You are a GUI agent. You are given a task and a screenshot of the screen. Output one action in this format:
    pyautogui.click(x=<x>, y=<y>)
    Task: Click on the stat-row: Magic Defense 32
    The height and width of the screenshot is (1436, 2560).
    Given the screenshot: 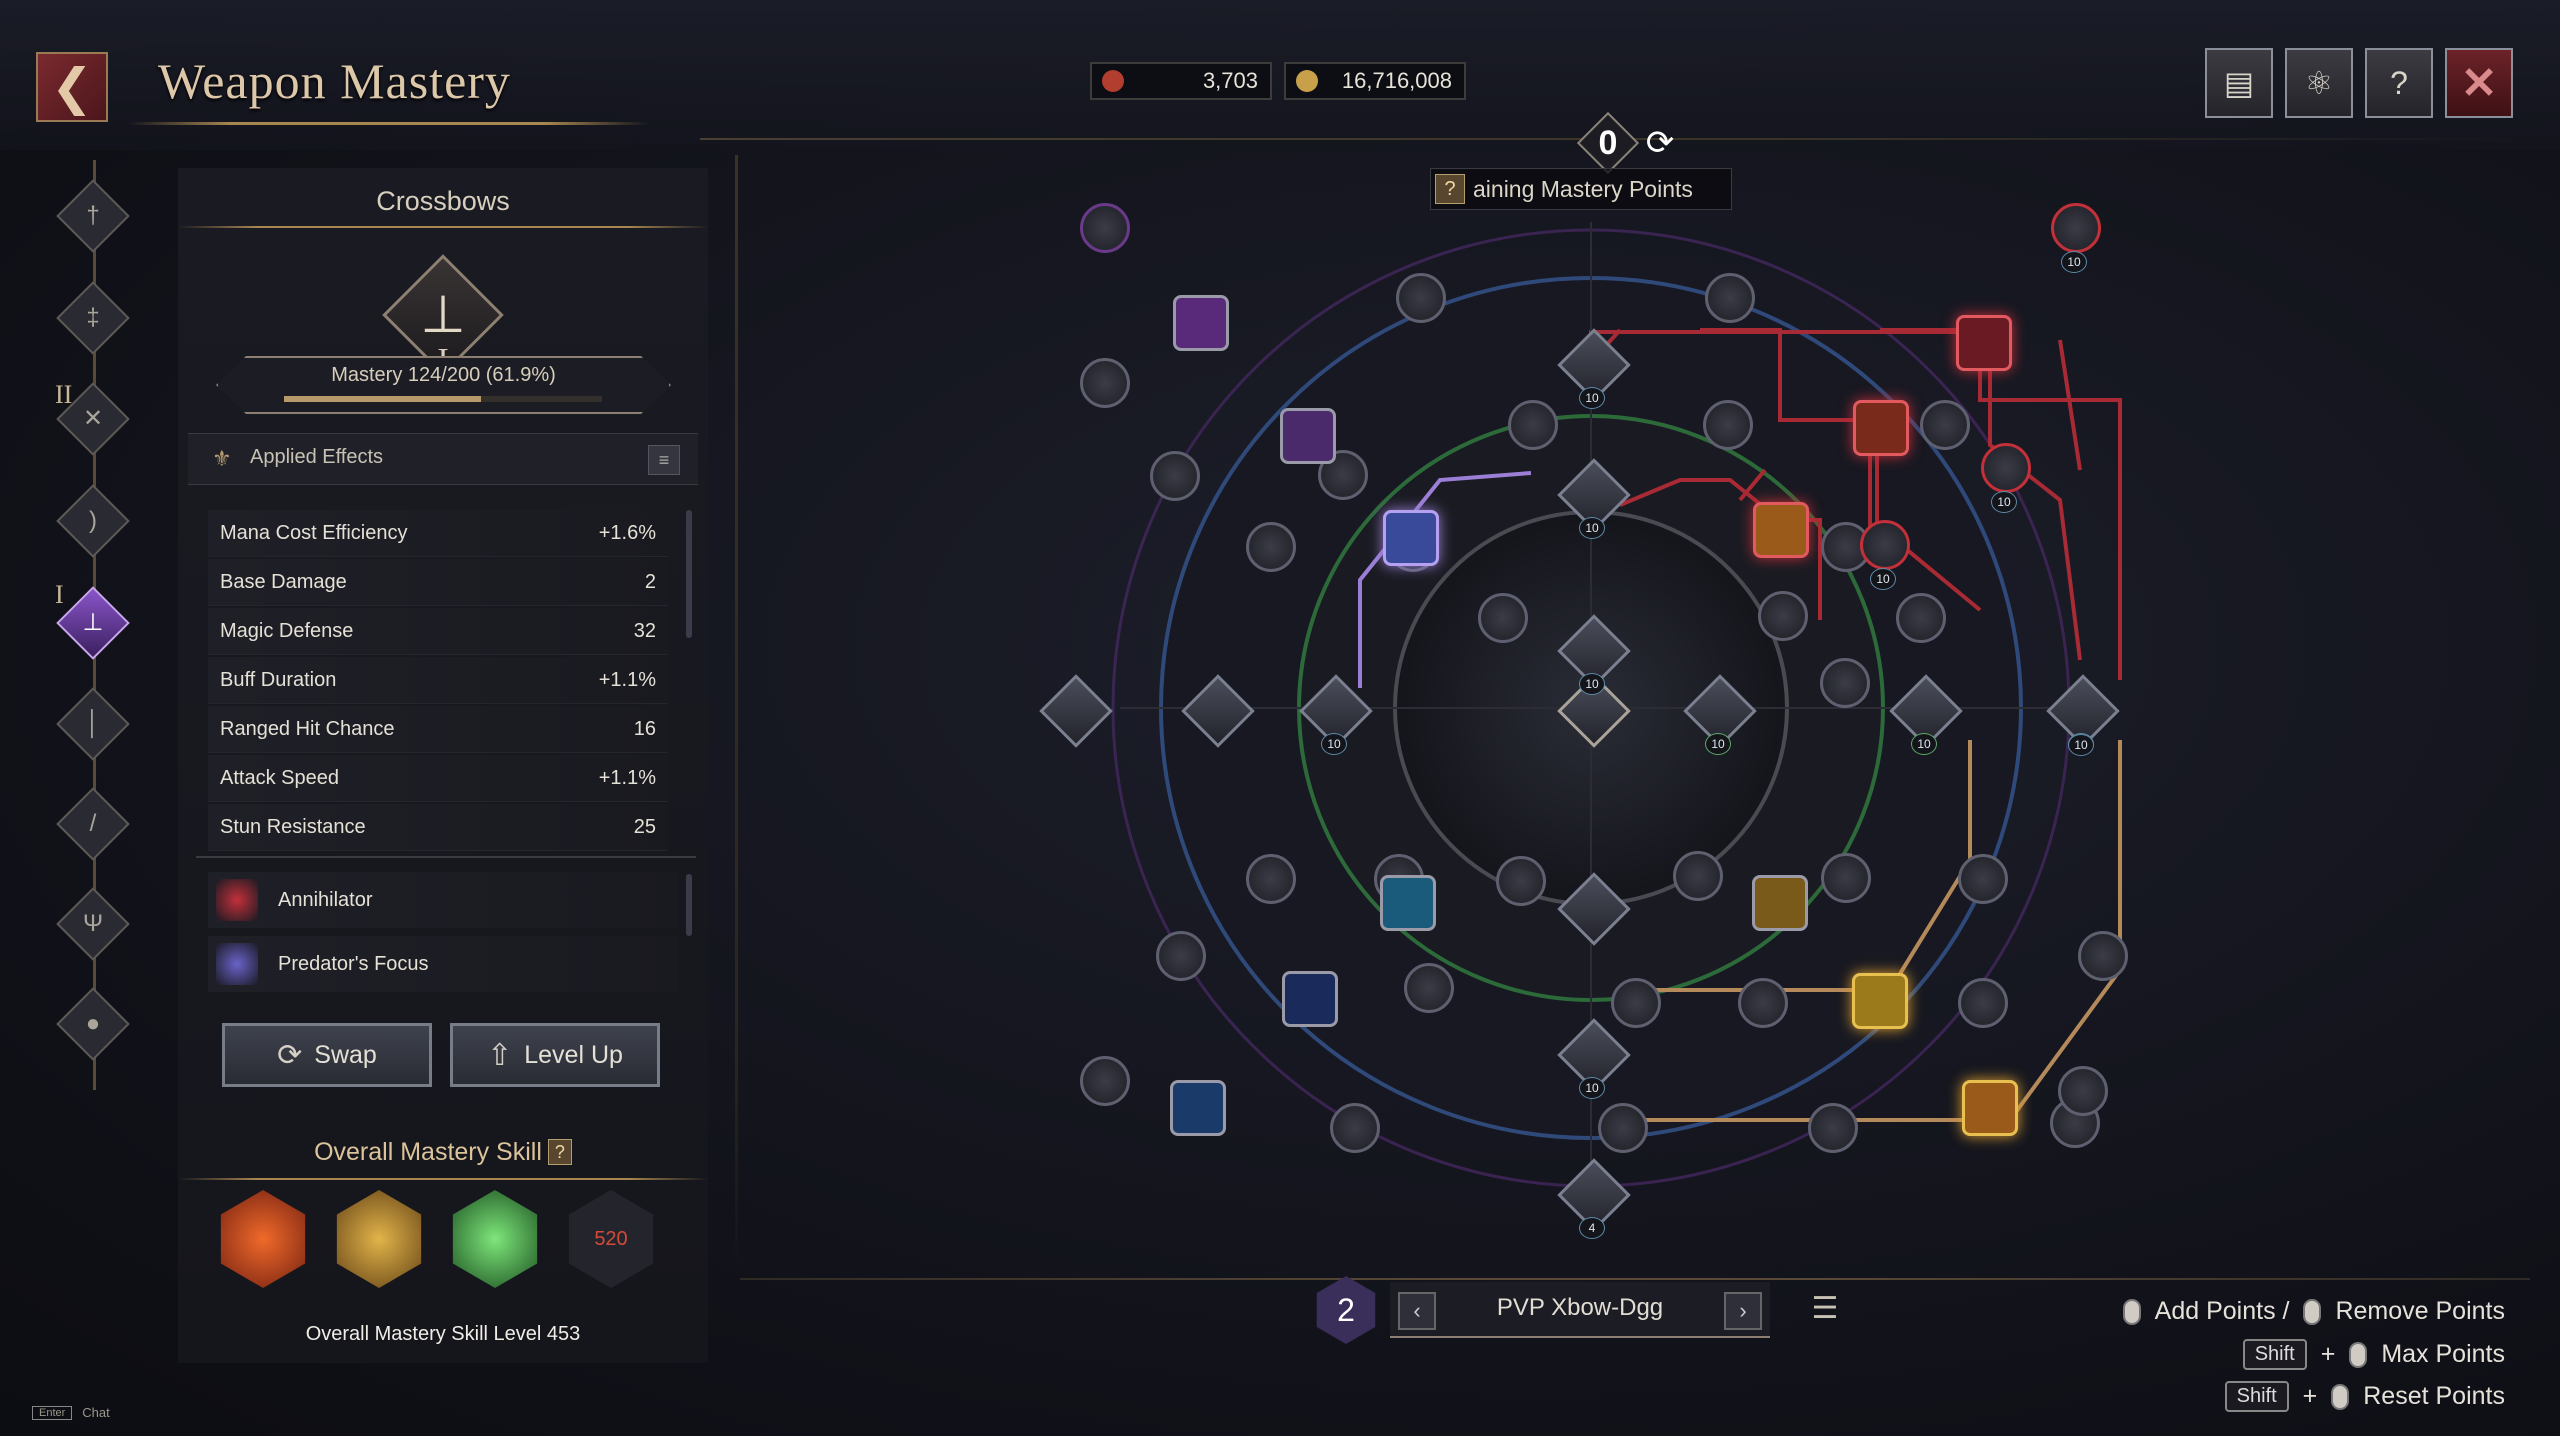 What is the action you would take?
    pyautogui.click(x=438, y=631)
    